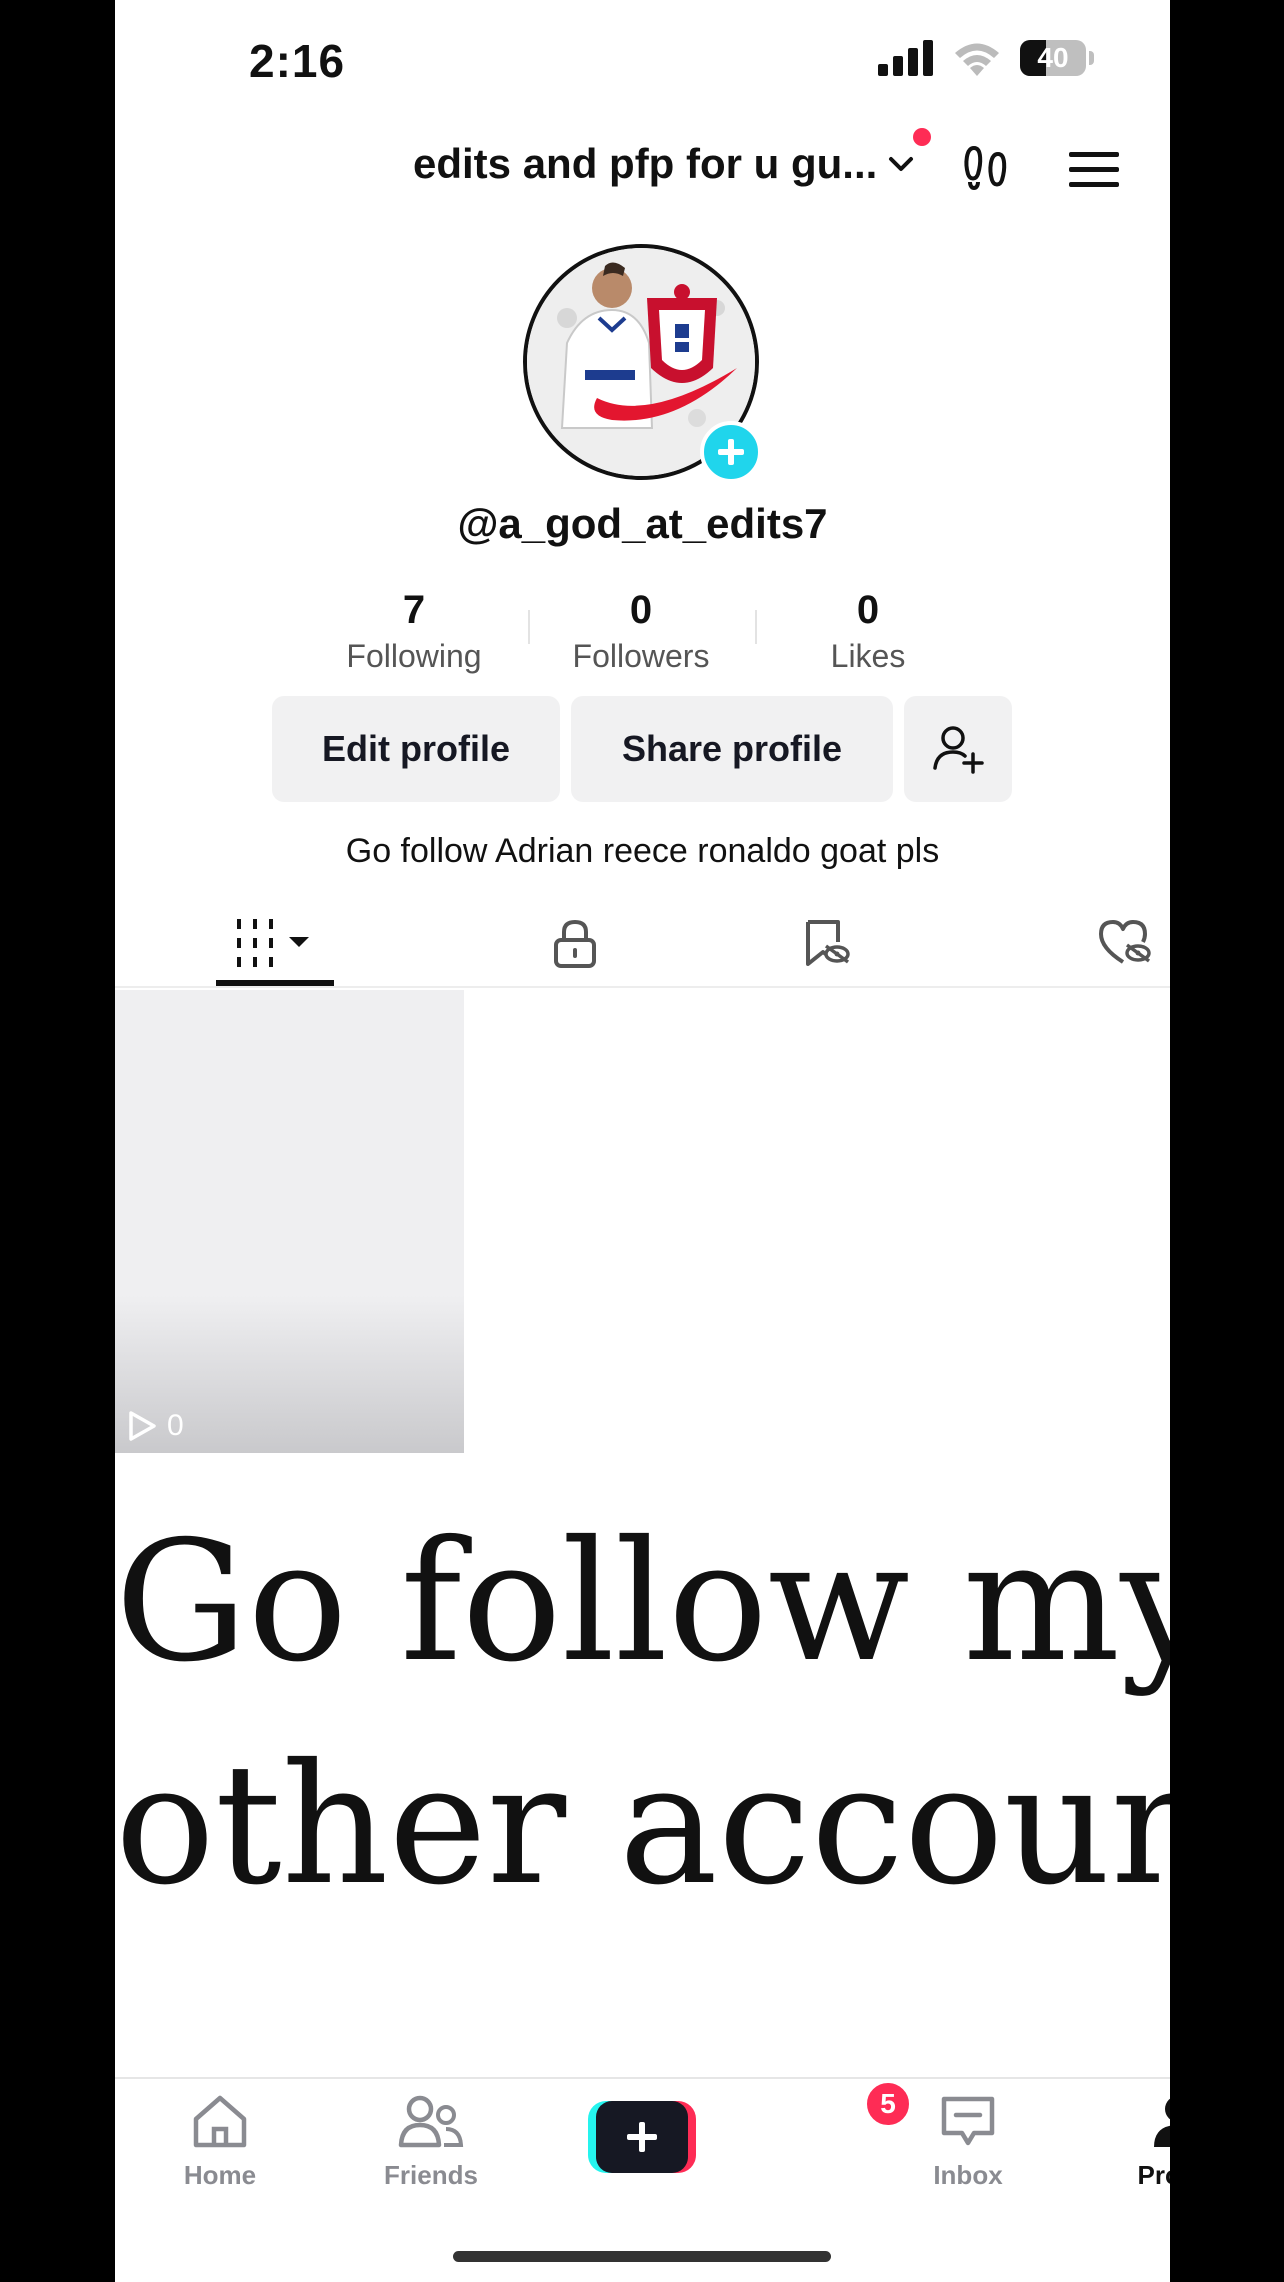 Image resolution: width=1284 pixels, height=2282 pixels. Describe the element at coordinates (297, 61) in the screenshot. I see `status-time: 2:16` at that location.